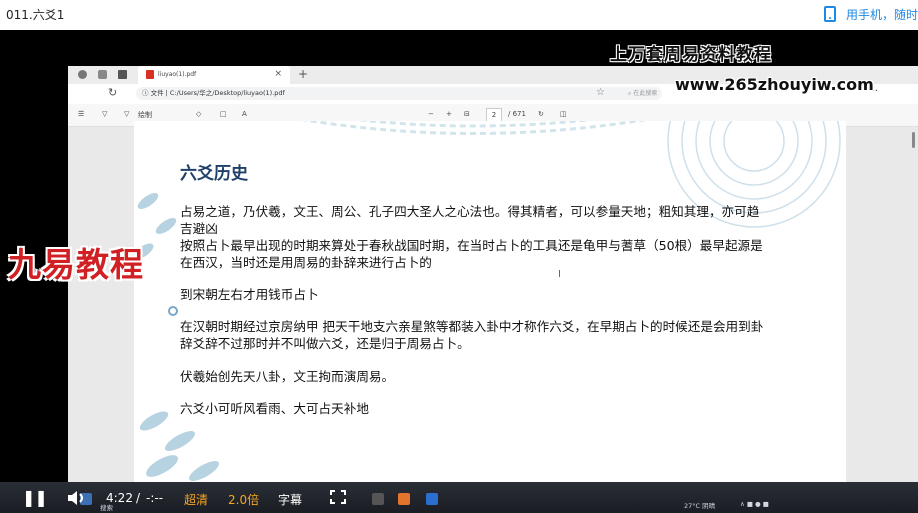 This screenshot has height=513, width=918. I want to click on document-line: 六爻小可听风看雨、大可占天补地, so click(274, 408).